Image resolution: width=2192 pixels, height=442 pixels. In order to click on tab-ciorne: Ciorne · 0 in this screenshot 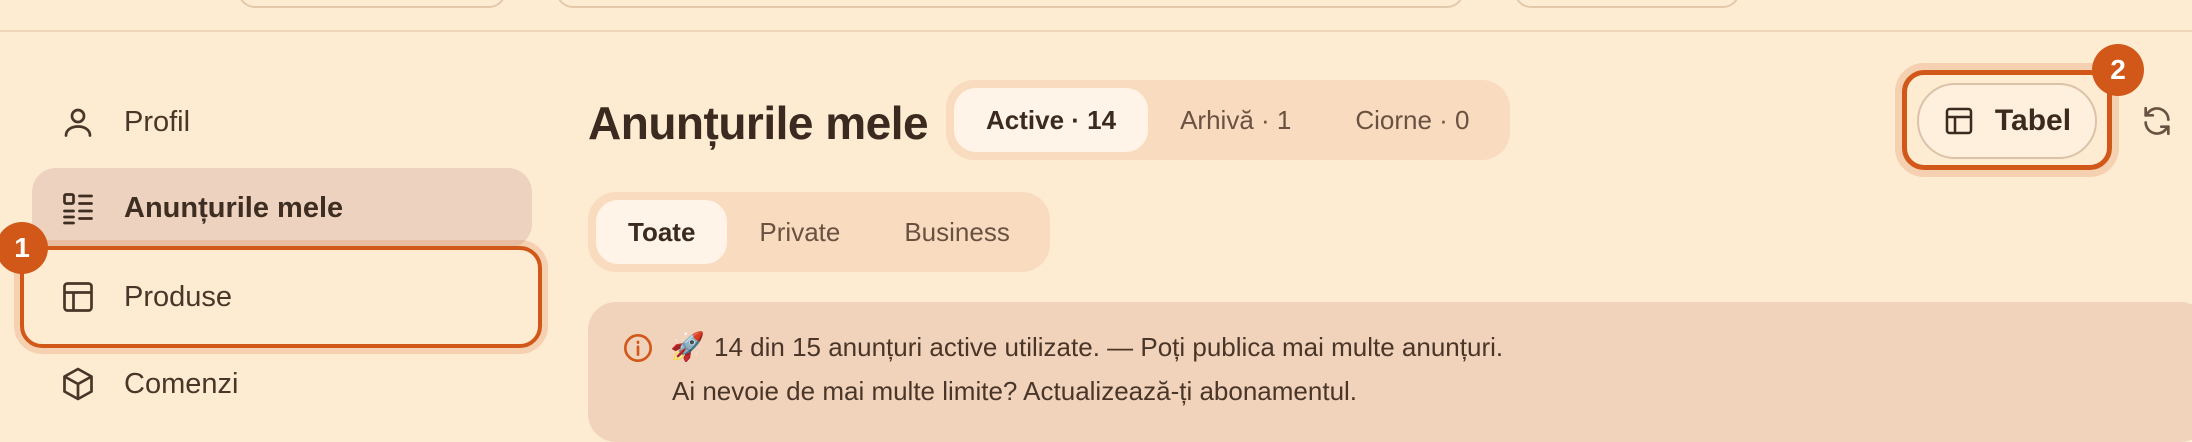, I will do `click(1412, 120)`.